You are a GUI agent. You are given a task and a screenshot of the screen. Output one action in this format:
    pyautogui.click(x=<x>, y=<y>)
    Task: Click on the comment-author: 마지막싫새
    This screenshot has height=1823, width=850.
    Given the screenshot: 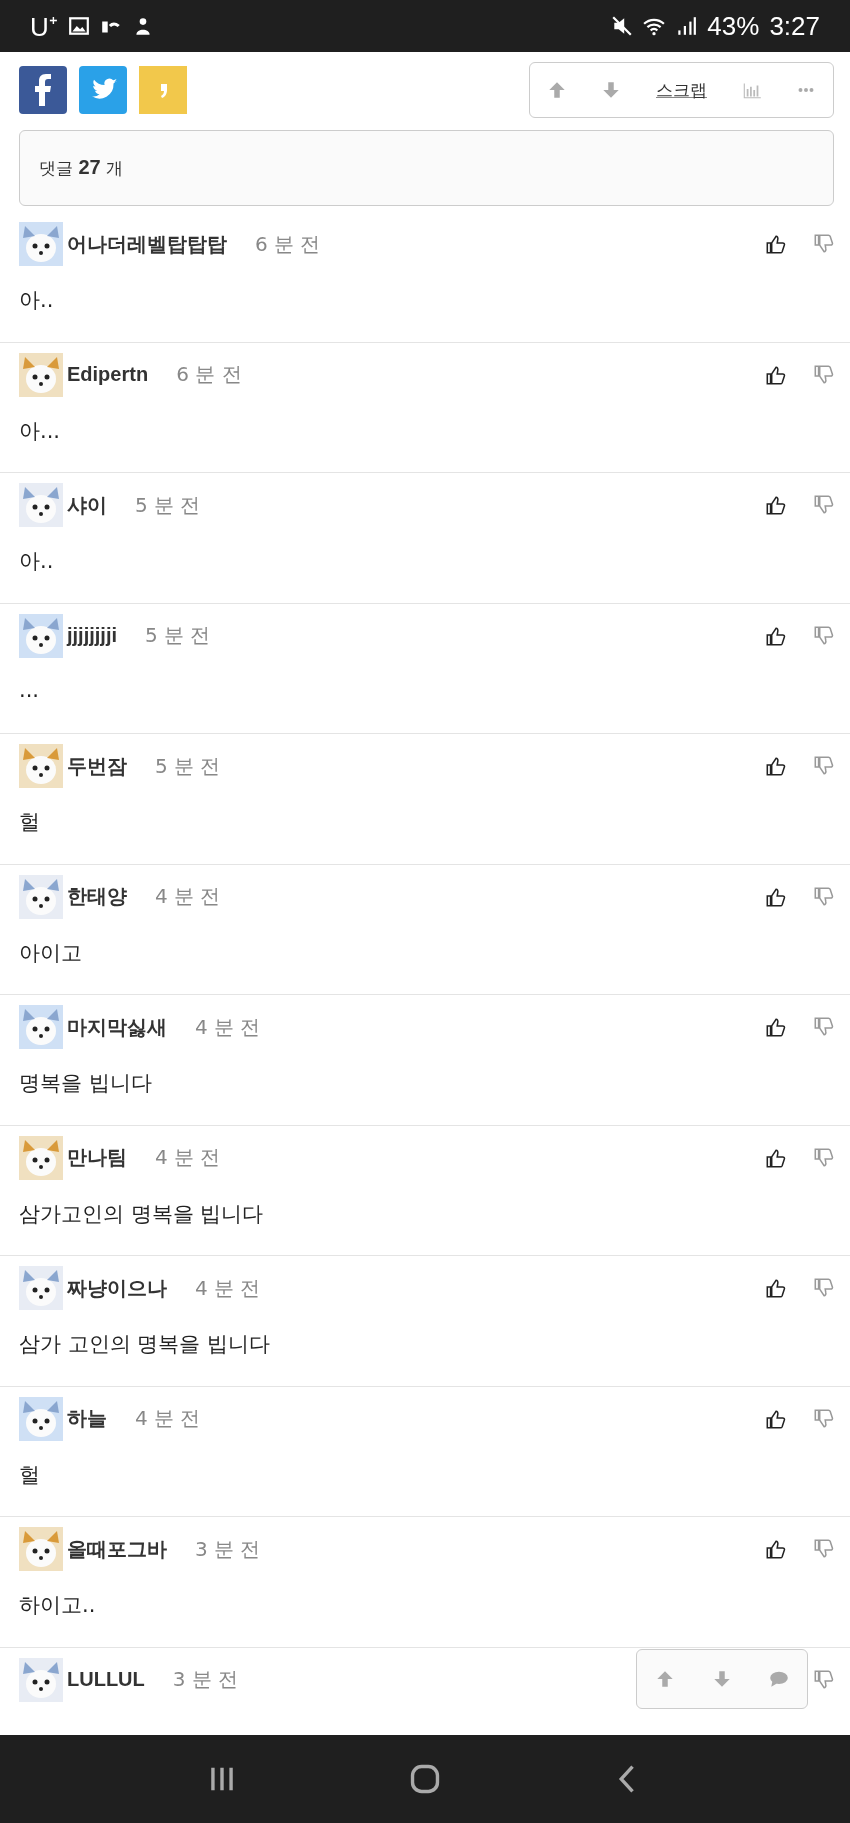 What is the action you would take?
    pyautogui.click(x=117, y=1027)
    